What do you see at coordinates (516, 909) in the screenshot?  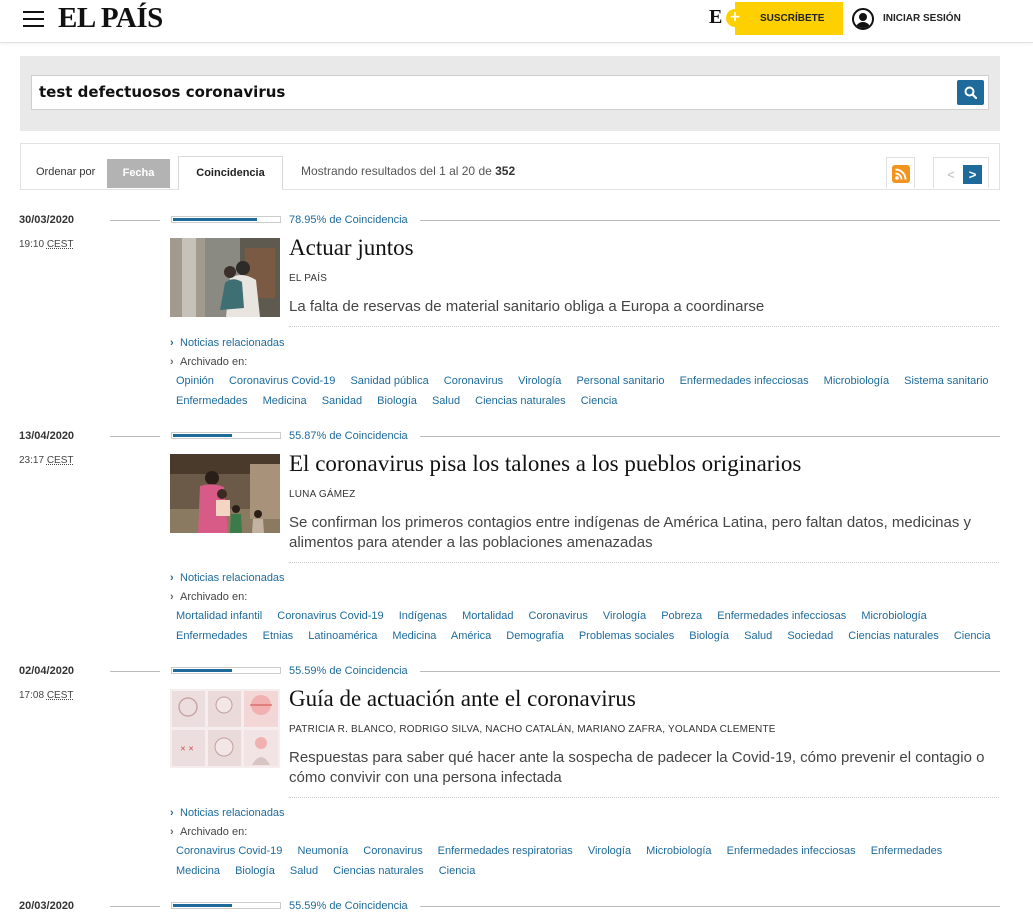 I see `search-result: 20/03/2020 55.59% de Coincidencia` at bounding box center [516, 909].